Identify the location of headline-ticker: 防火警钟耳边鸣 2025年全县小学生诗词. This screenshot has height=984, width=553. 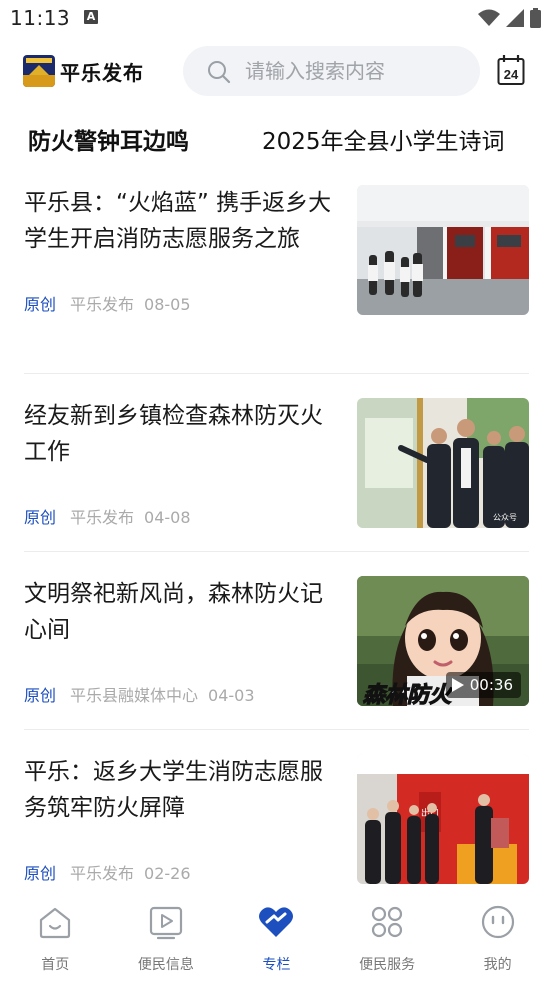
(276, 137).